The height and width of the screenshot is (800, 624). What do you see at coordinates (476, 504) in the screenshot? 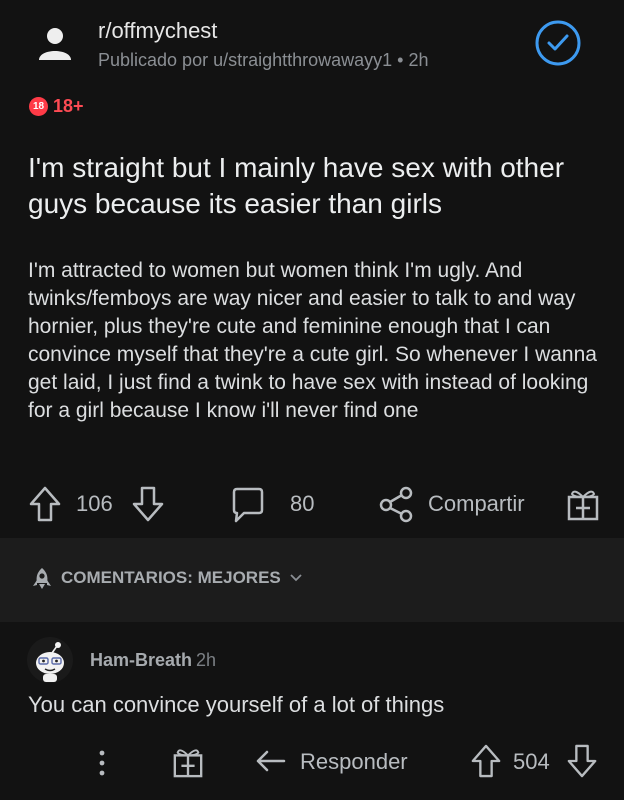
I see `share-button: Compartir` at bounding box center [476, 504].